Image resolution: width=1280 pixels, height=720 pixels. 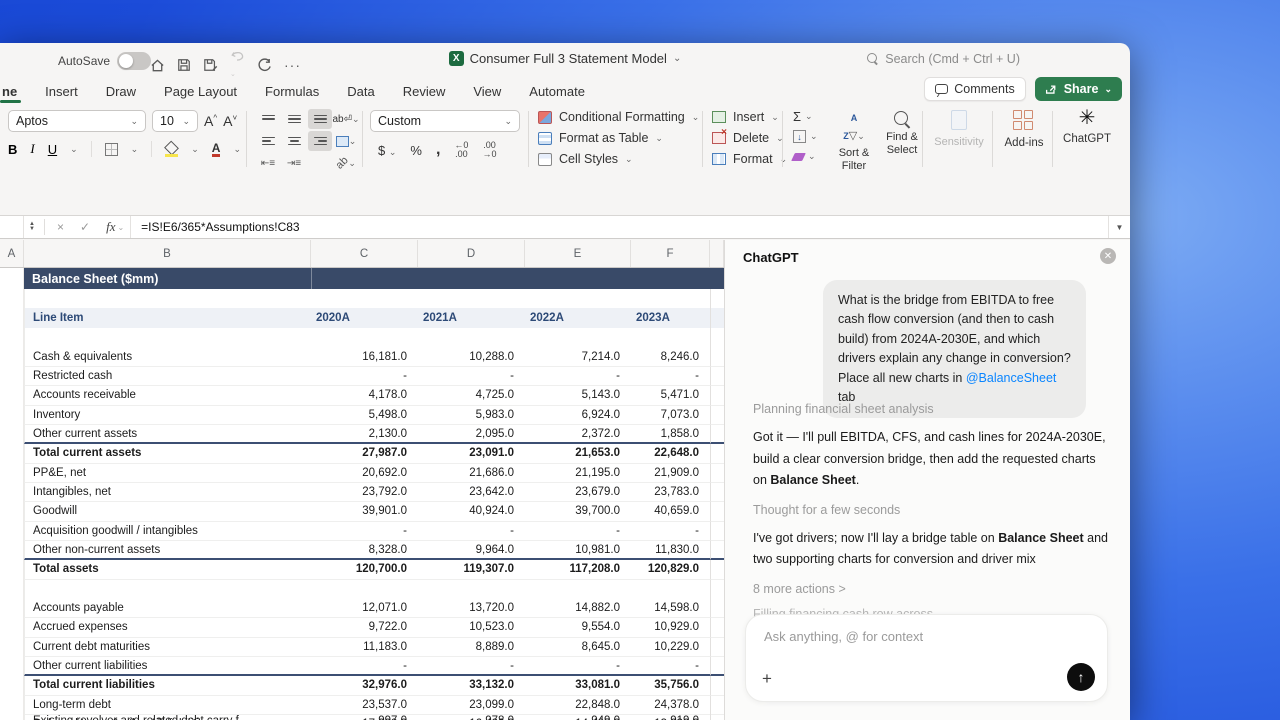 I want to click on formula-bar-expand-icon: ▼, so click(x=1119, y=227).